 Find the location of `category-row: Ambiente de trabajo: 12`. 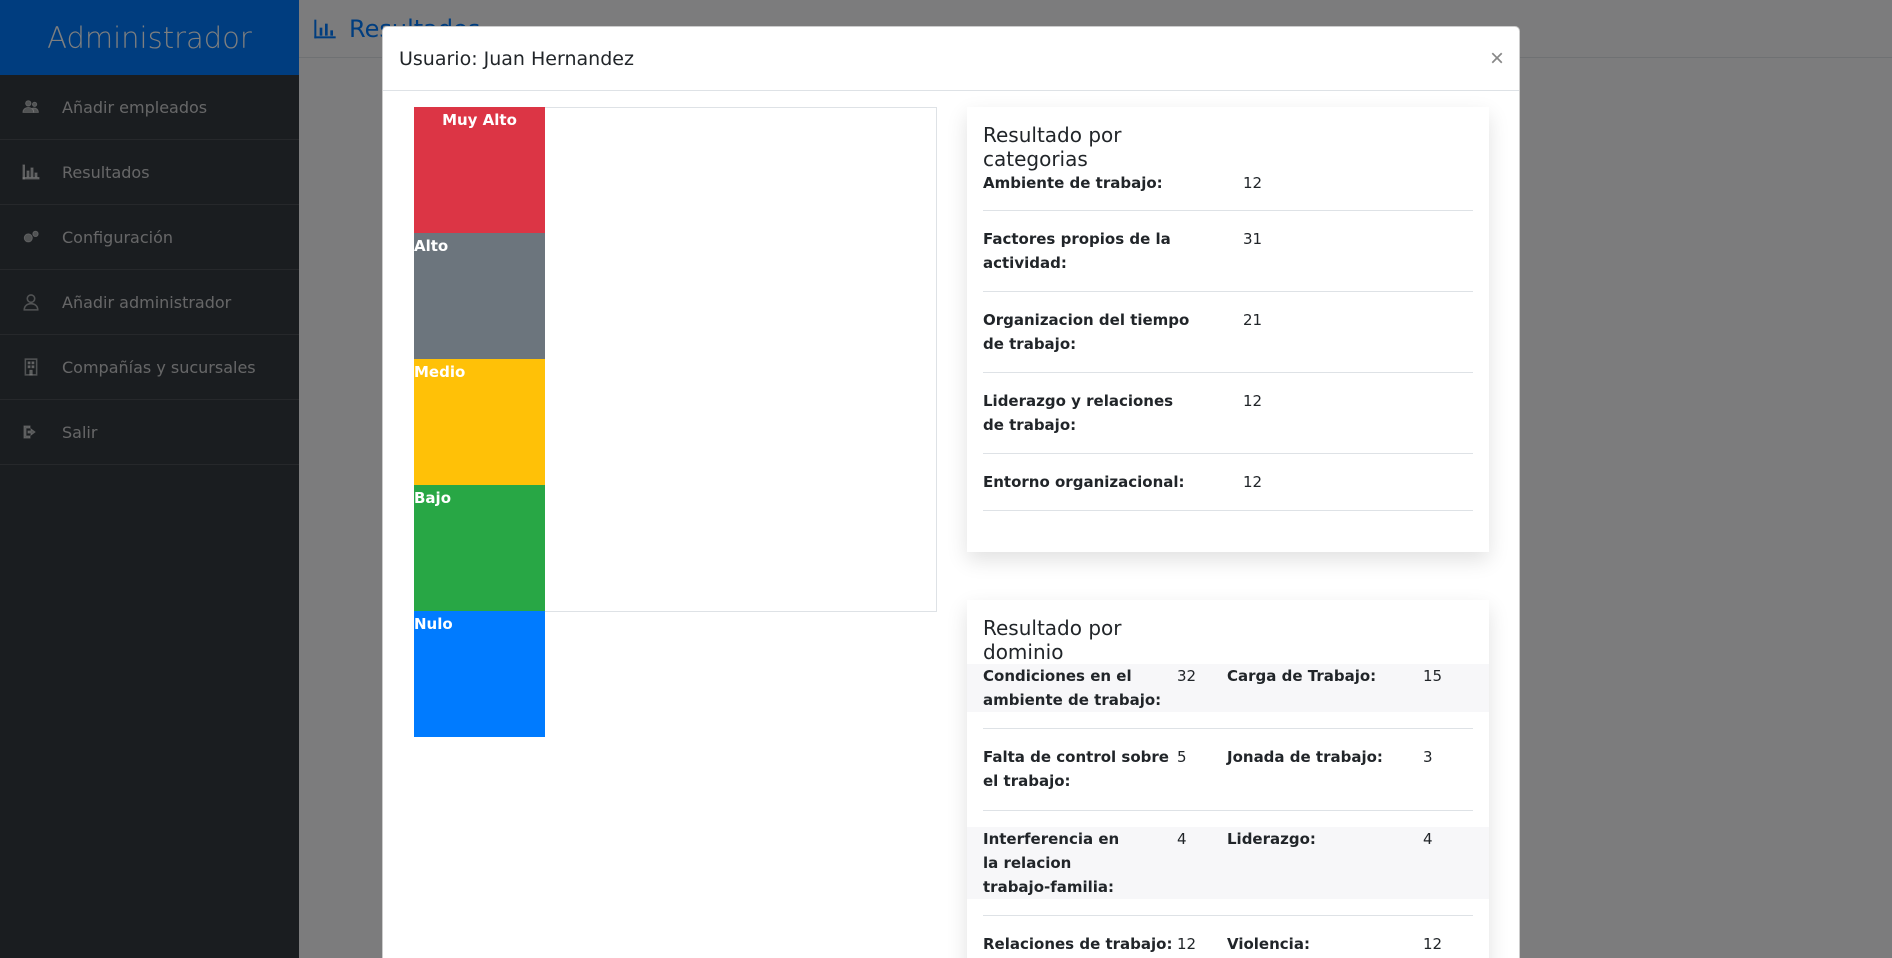

category-row: Ambiente de trabajo: 12 is located at coordinates (1228, 191).